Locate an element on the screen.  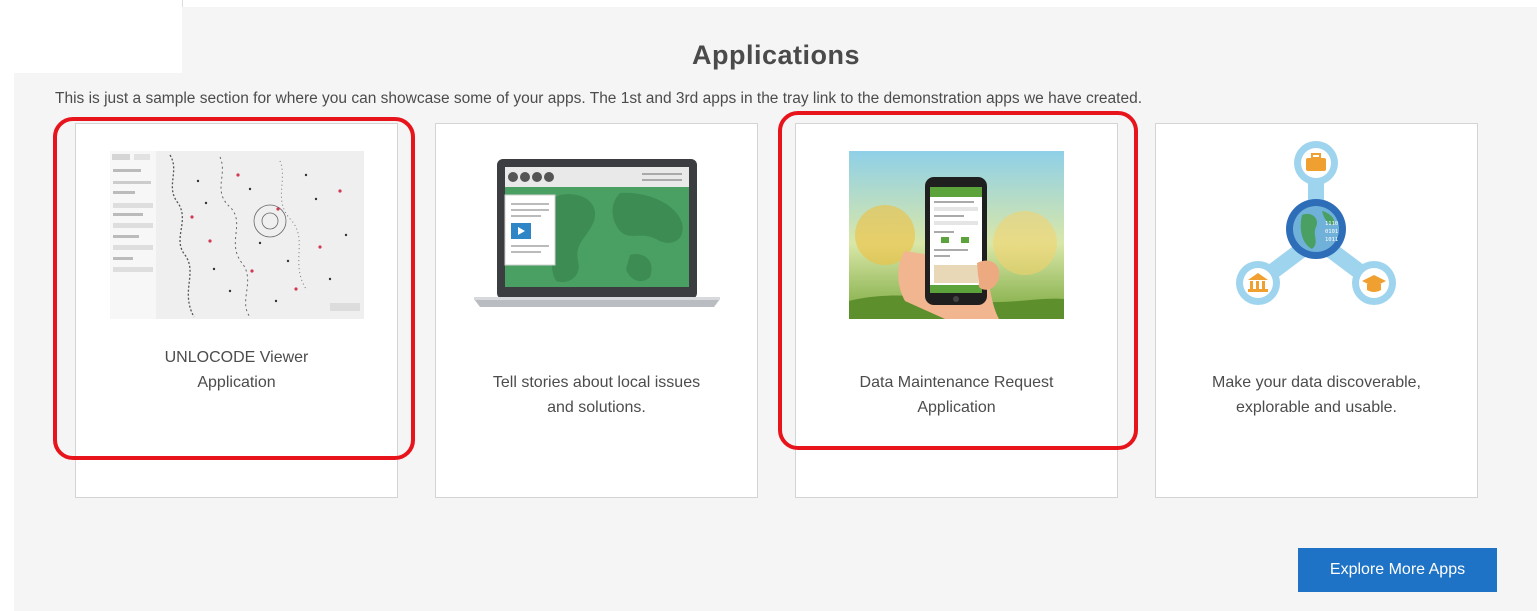
app-card-unlocode-viewer: UNLOCODE Viewer Application is located at coordinates (236, 310).